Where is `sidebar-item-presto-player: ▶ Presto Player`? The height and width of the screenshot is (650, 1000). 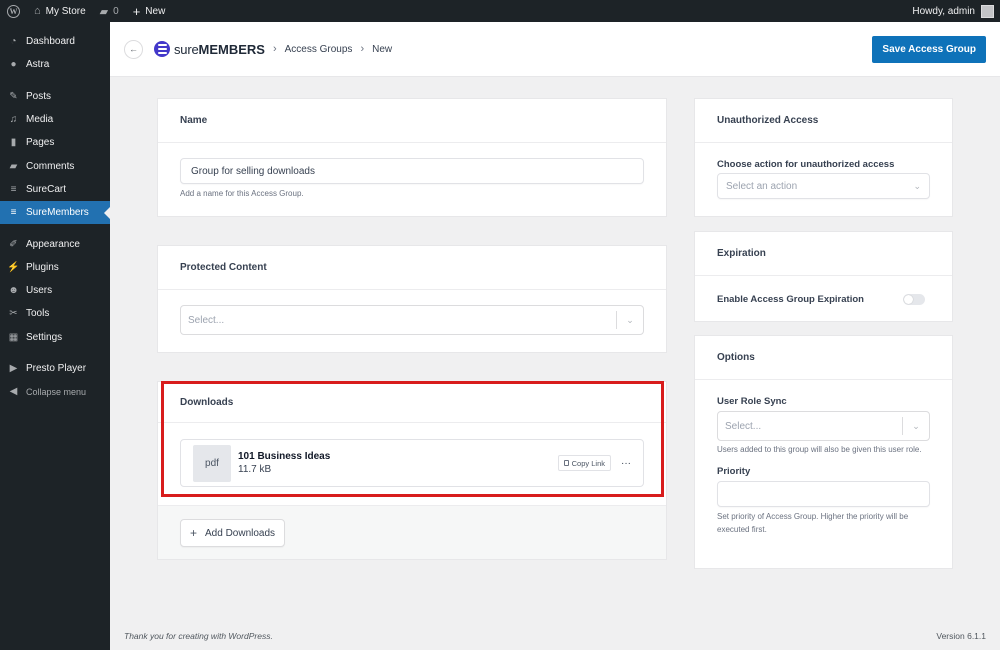
sidebar-item-presto-player: ▶ Presto Player is located at coordinates (55, 368).